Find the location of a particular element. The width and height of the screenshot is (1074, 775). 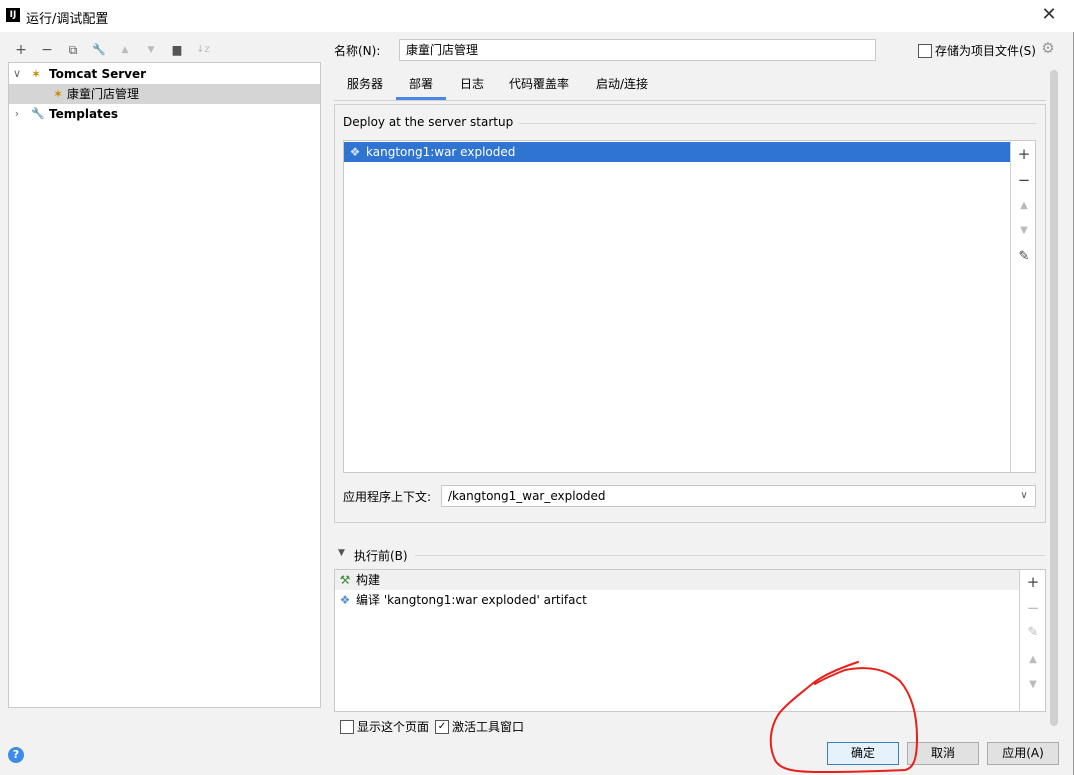

activate-tool-window-label: 激活工具窗口 is located at coordinates (488, 727).